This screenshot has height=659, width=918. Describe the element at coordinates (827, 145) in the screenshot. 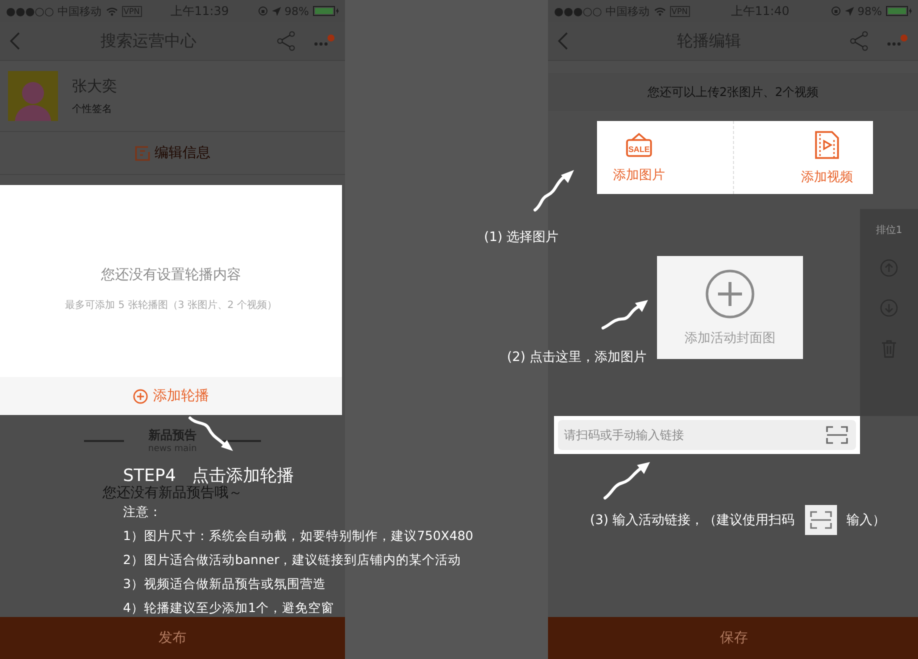

I see `film-play-icon` at that location.